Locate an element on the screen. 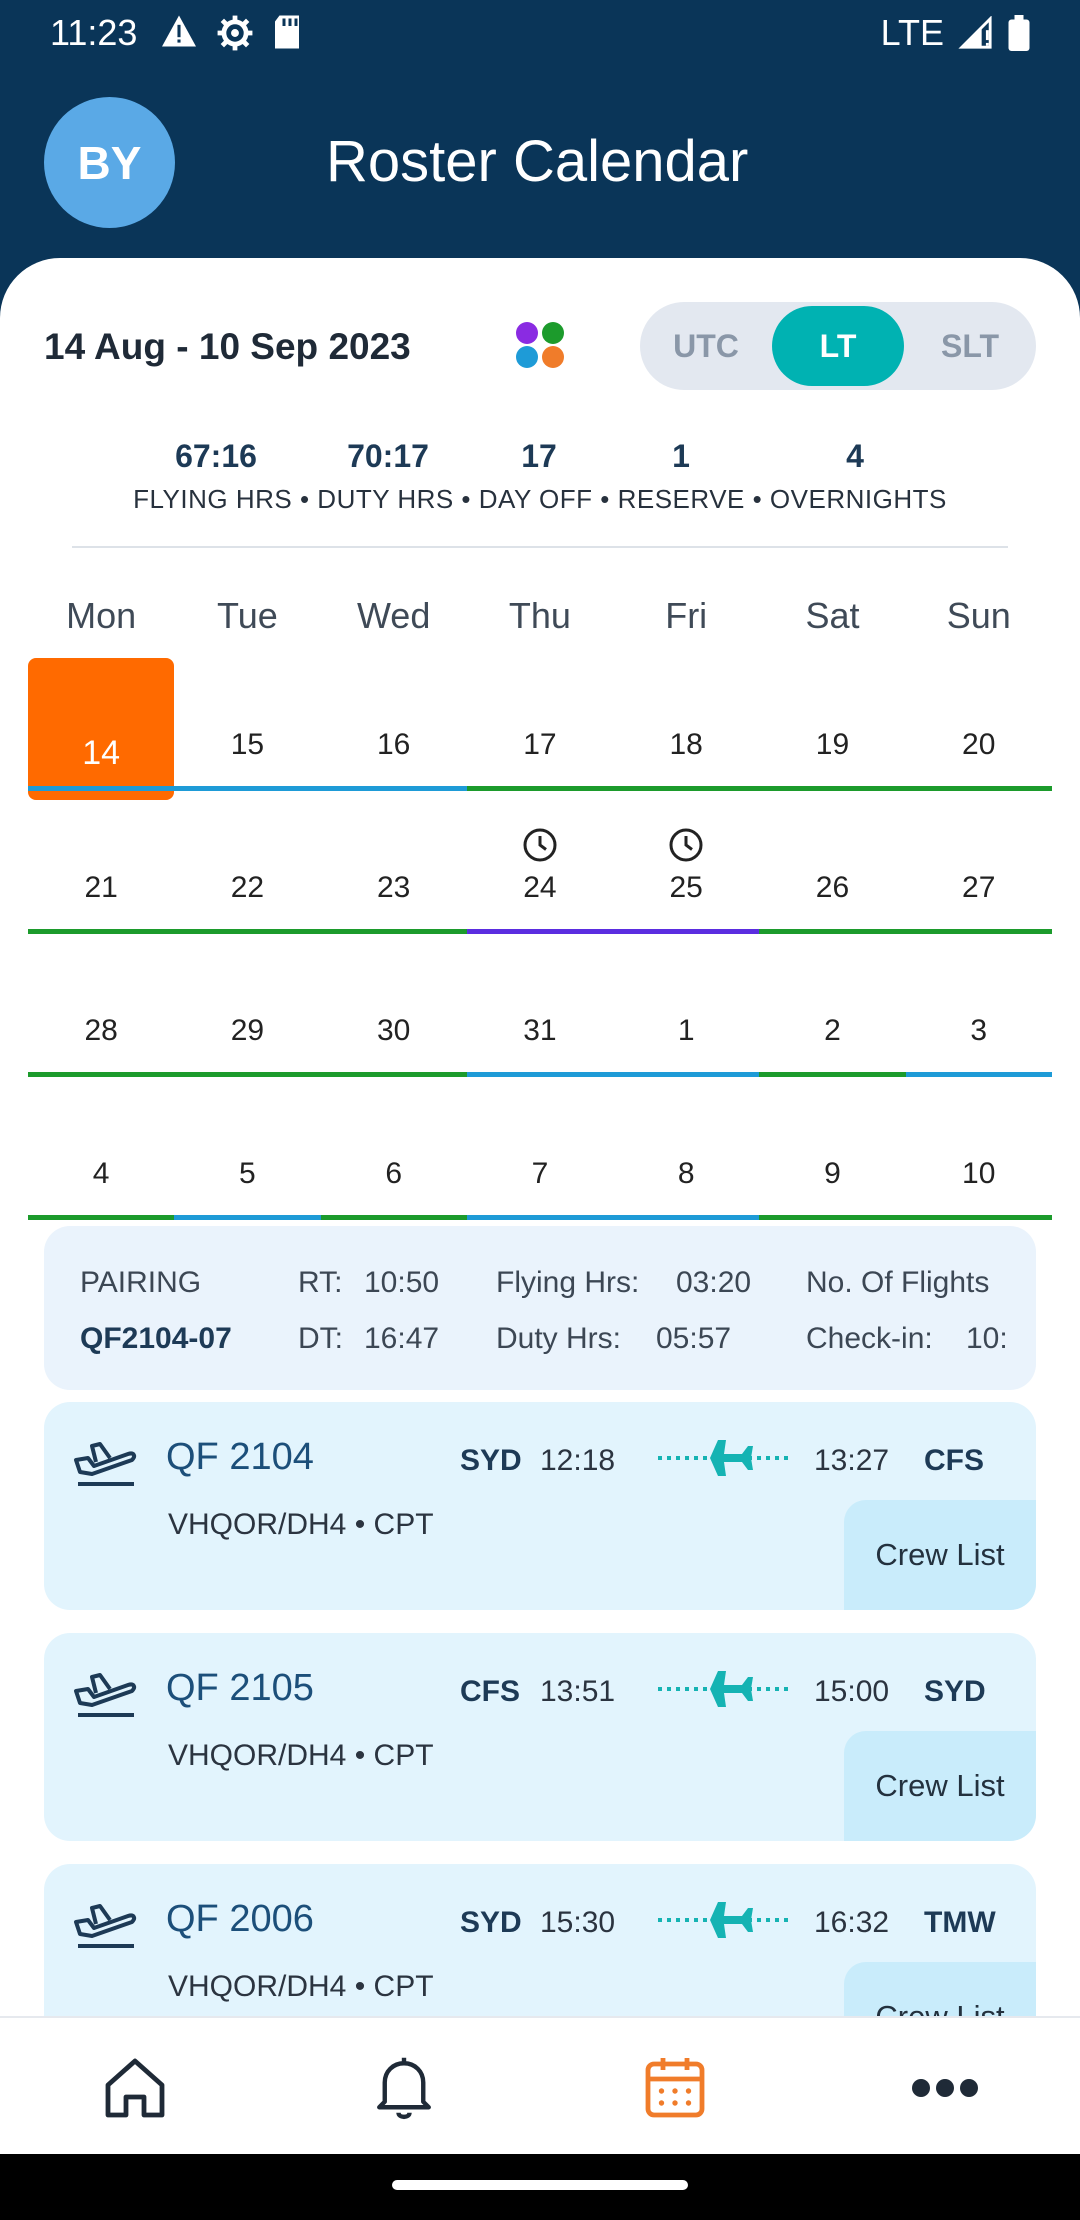 This screenshot has width=1080, height=2220. day-number: 30 is located at coordinates (393, 1030).